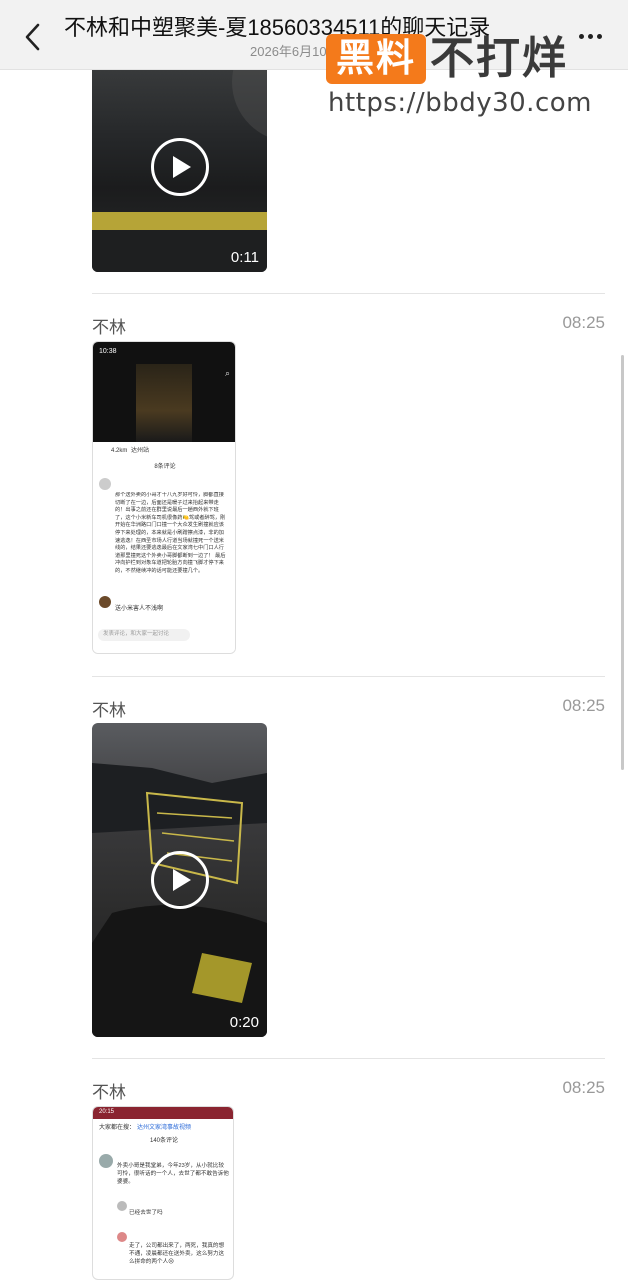 This screenshot has width=628, height=1280. I want to click on shot-status-time: 20:15, so click(107, 1112).